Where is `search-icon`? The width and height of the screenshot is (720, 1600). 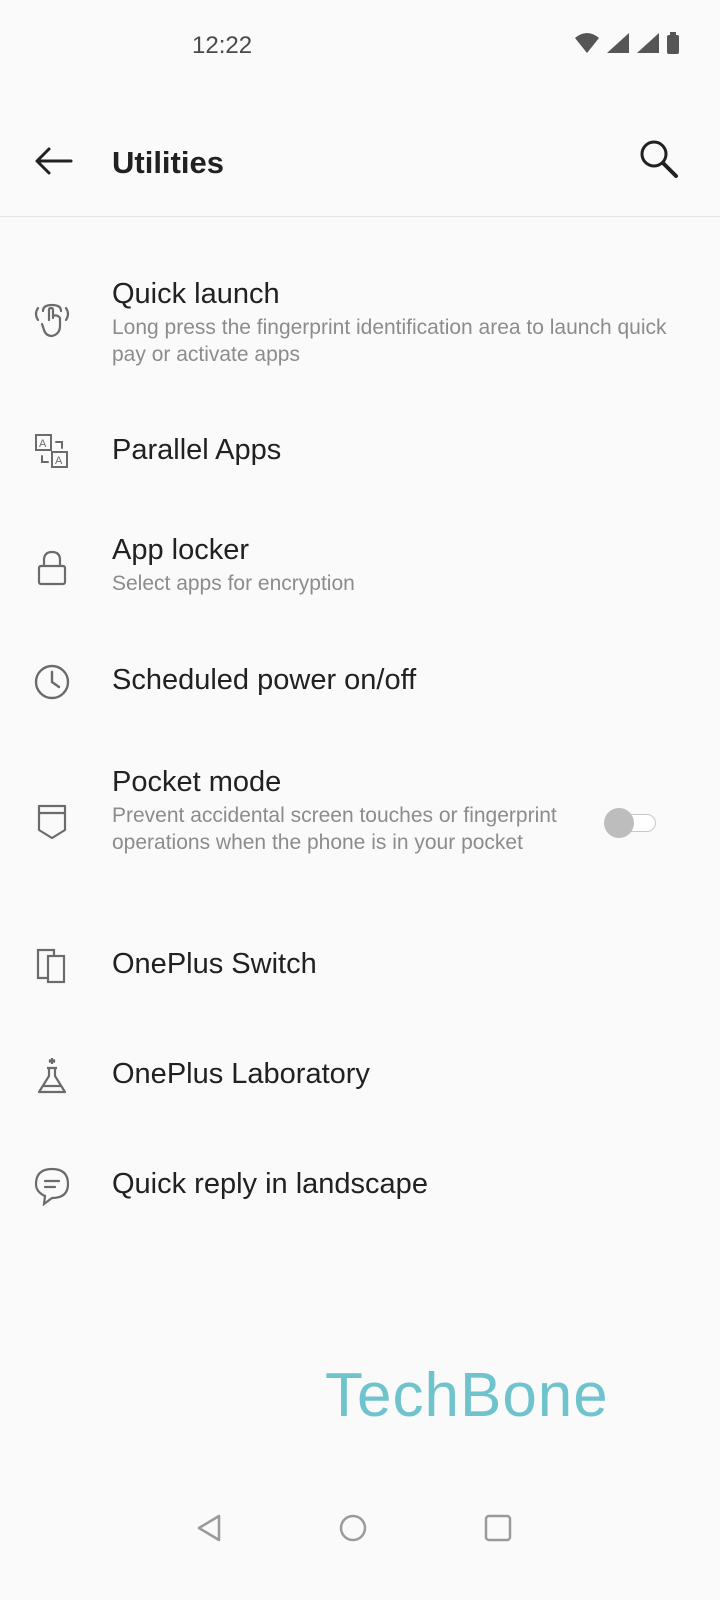
search-icon is located at coordinates (659, 161).